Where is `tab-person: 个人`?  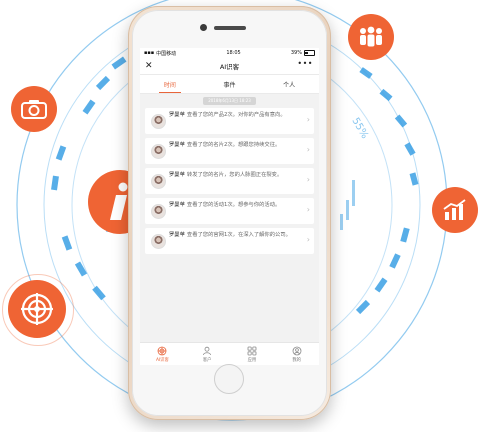 tab-person: 个人 is located at coordinates (289, 84).